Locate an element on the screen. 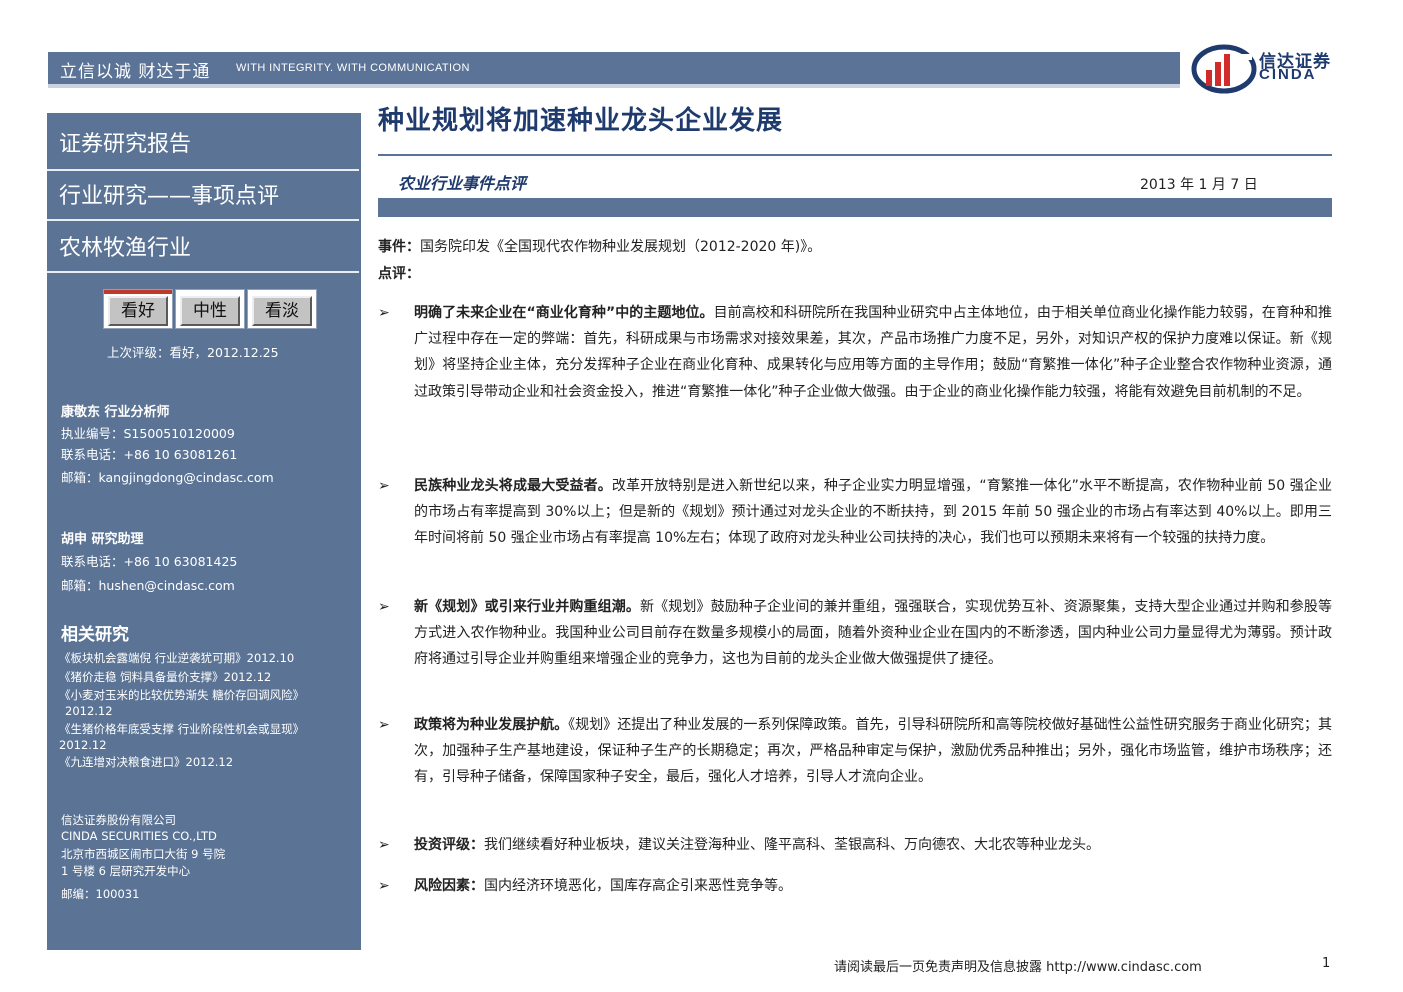  rating-negative: 看淡 is located at coordinates (282, 309).